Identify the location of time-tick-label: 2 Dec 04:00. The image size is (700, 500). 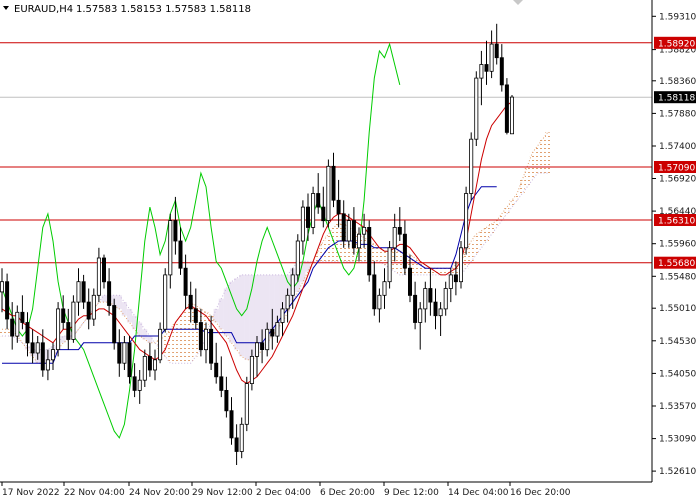
(283, 493).